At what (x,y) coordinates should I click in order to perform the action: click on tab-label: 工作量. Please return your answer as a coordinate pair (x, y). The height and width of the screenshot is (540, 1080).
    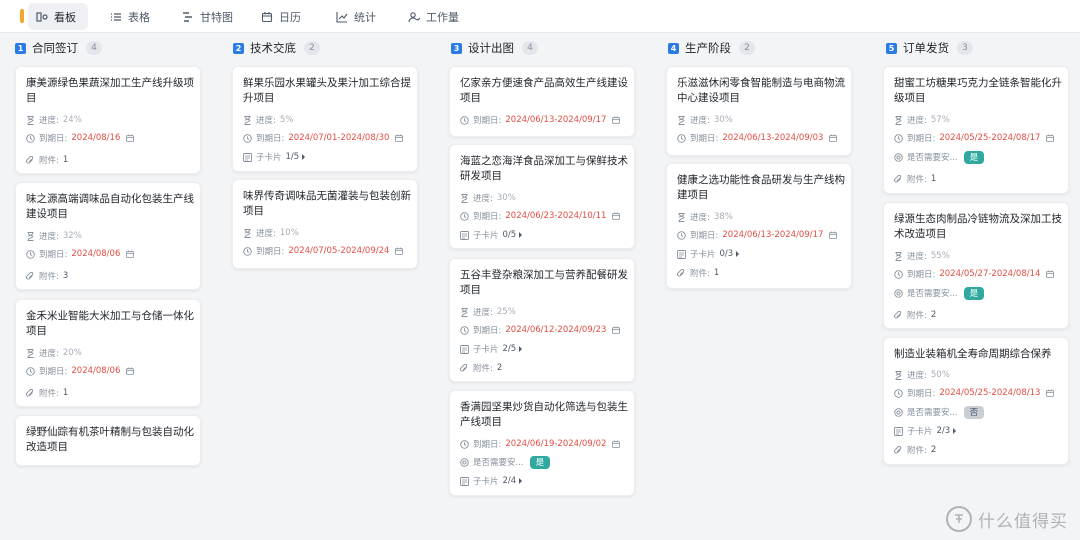
    Looking at the image, I should click on (442, 17).